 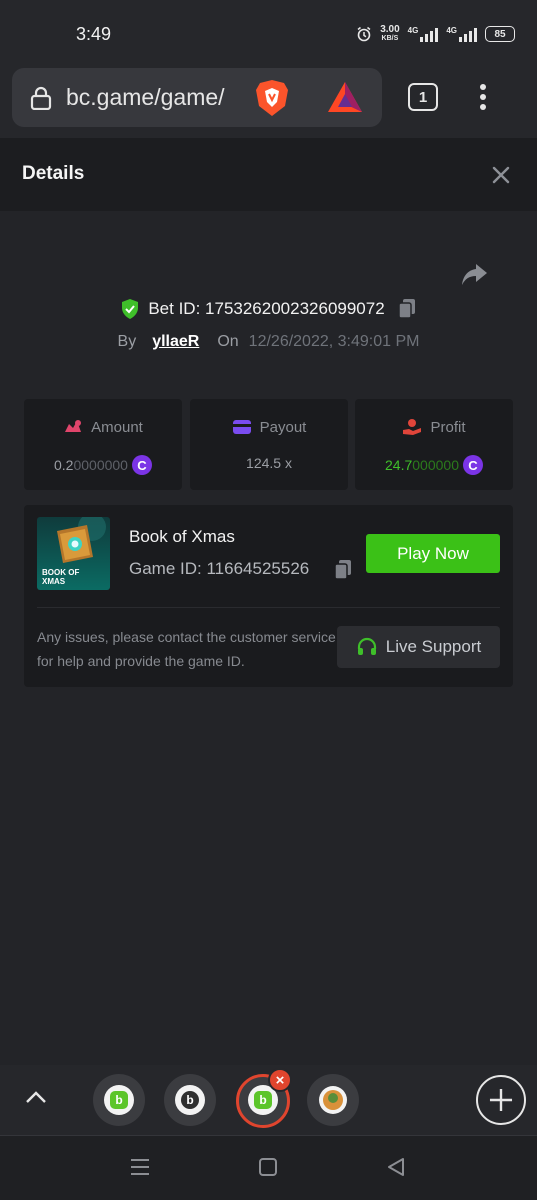 I want to click on bcgame-chat-favicon-icon: b, so click(x=190, y=1100).